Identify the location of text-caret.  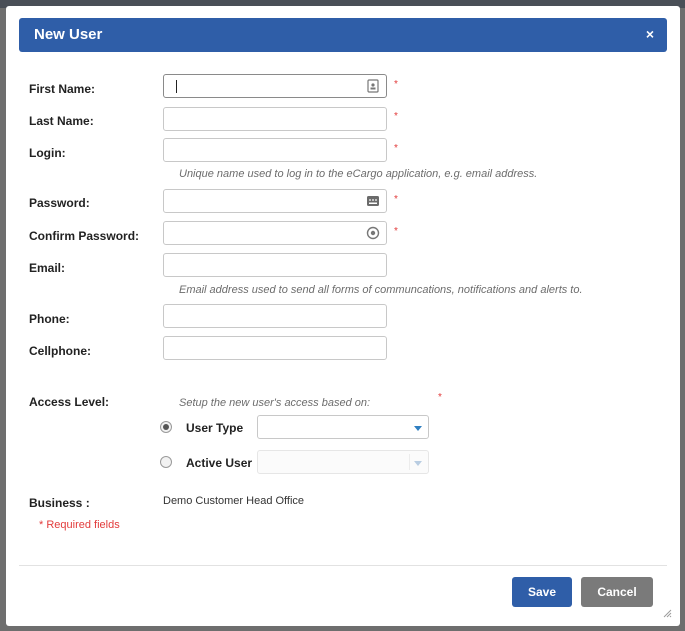
(176, 86).